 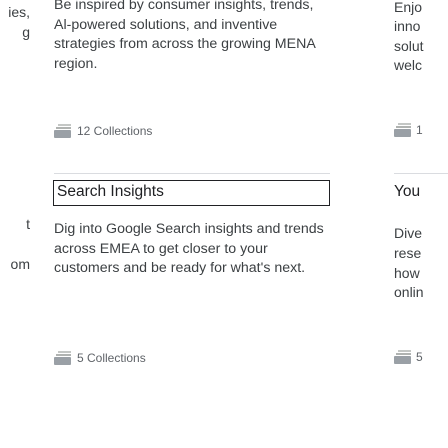 What do you see at coordinates (20, 264) in the screenshot?
I see `left-card-text-line: om` at bounding box center [20, 264].